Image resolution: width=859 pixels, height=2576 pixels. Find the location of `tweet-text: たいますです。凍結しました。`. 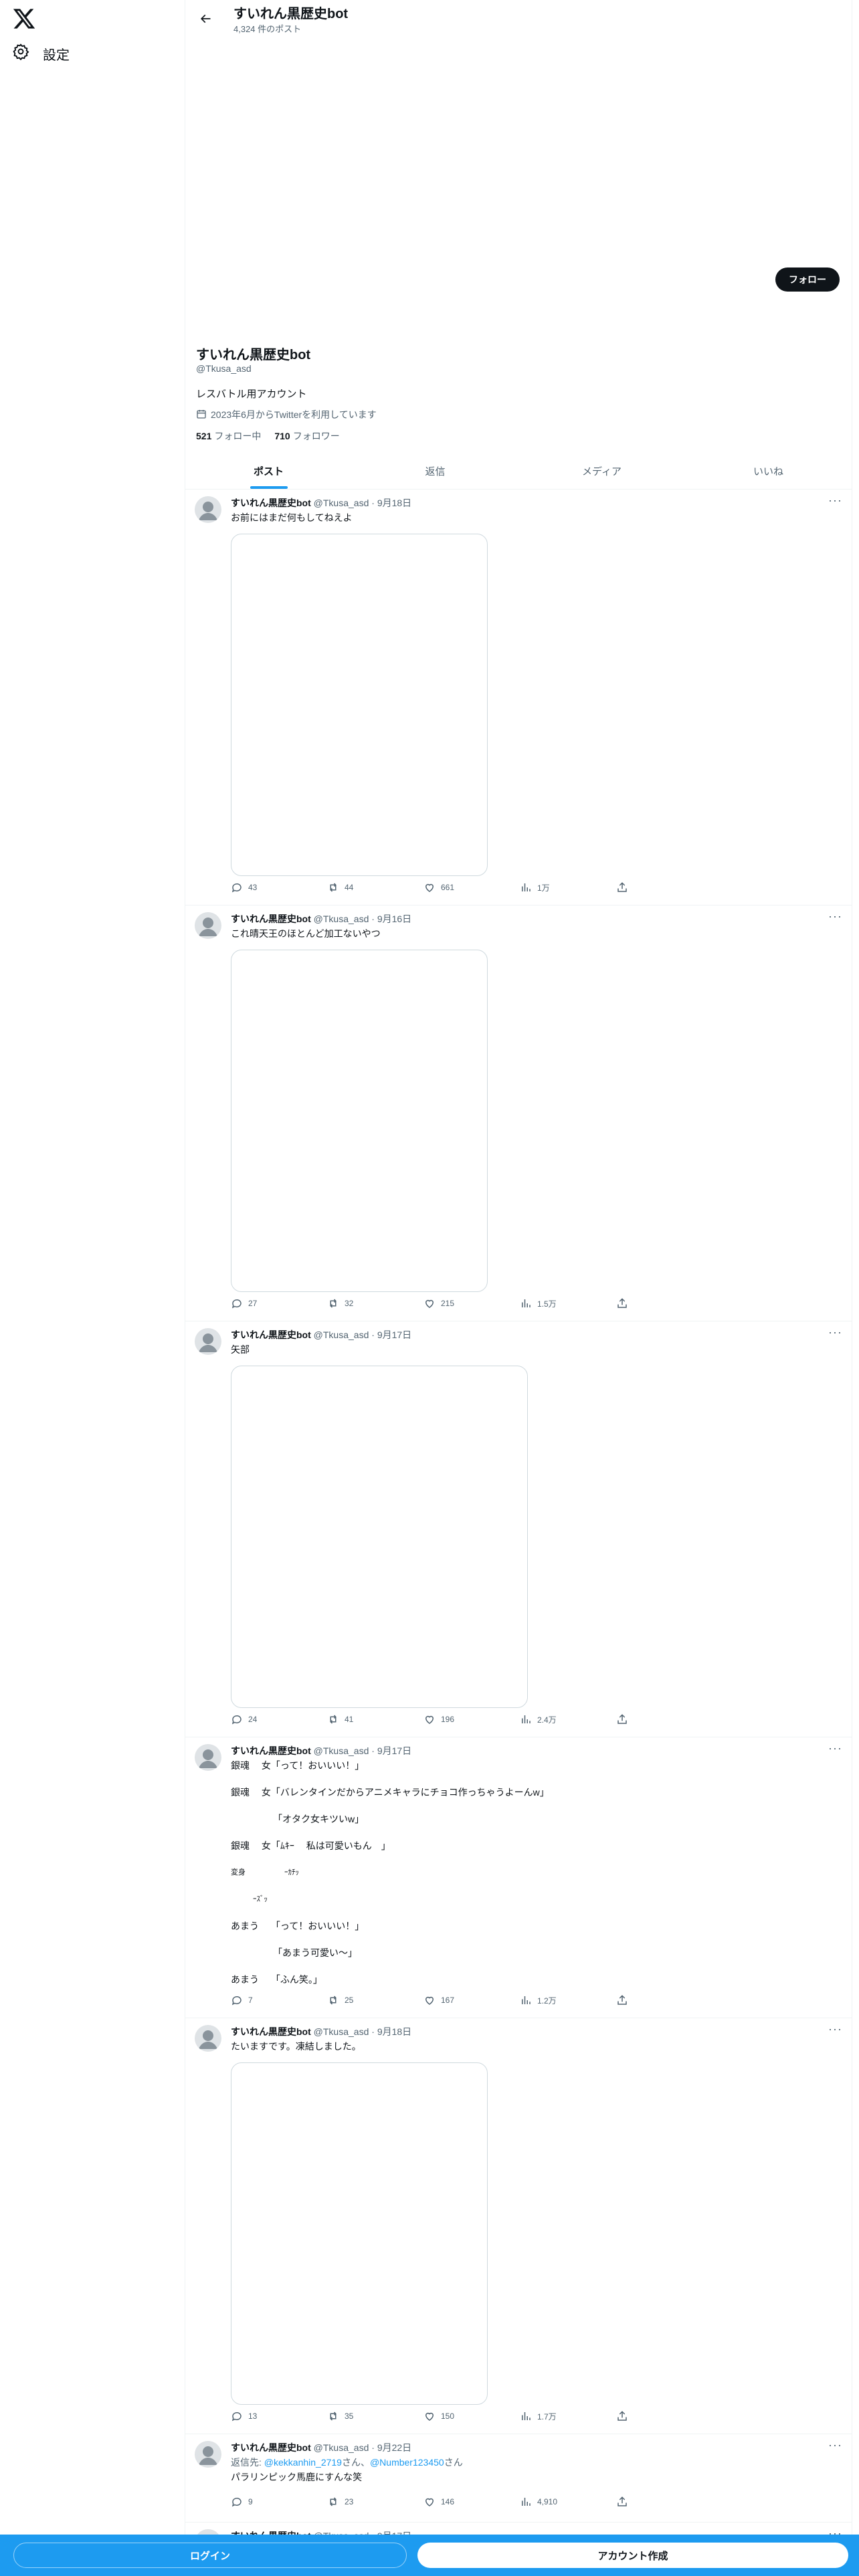

tweet-text: たいますです。凍結しました。 is located at coordinates (296, 2047).